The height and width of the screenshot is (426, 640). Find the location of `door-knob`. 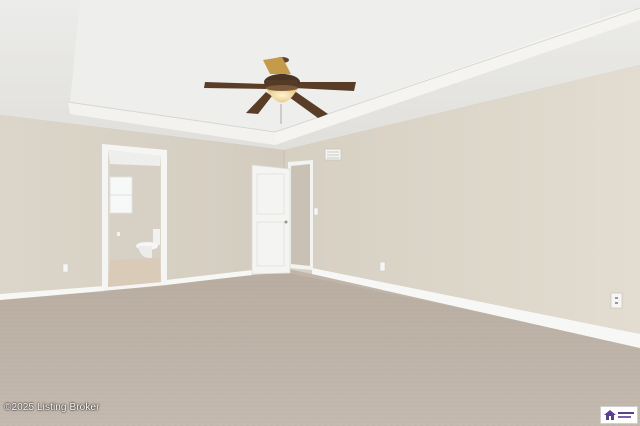

door-knob is located at coordinates (286, 222).